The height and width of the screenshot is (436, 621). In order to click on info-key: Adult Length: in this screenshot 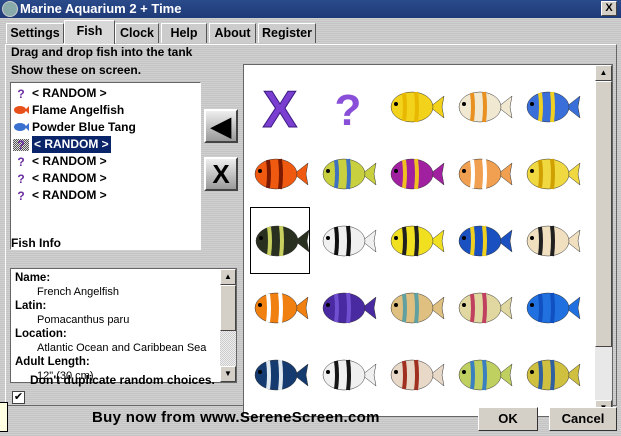, I will do `click(52, 362)`.